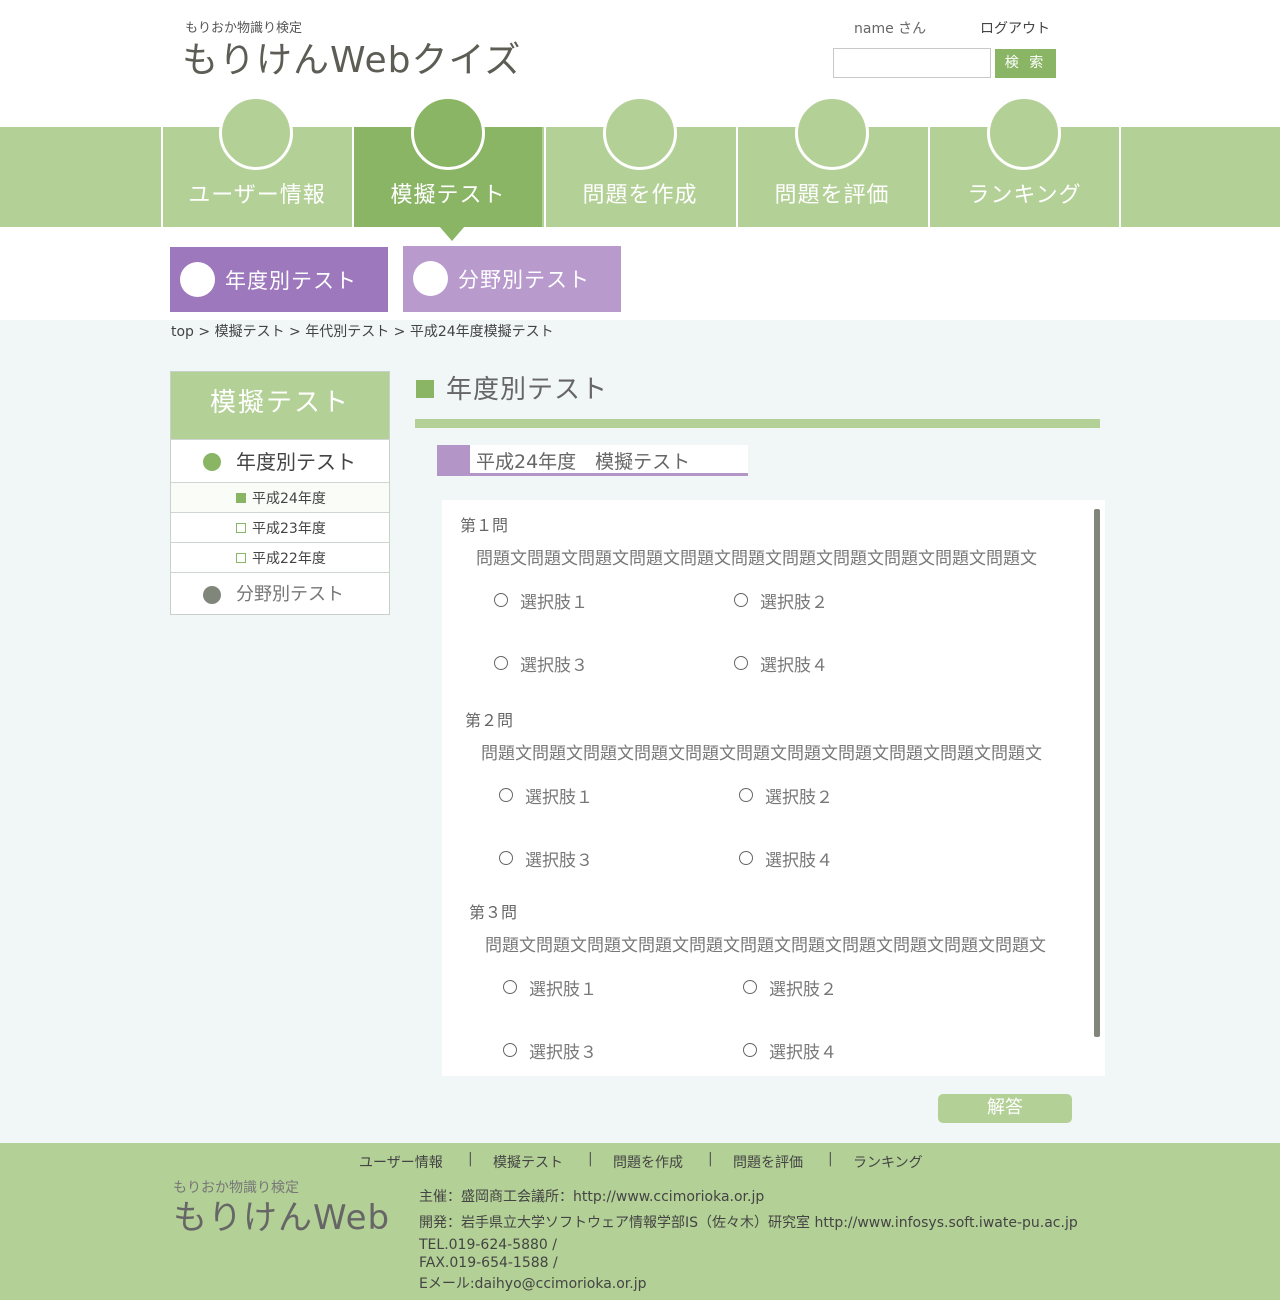 The width and height of the screenshot is (1280, 1300). What do you see at coordinates (241, 498) in the screenshot?
I see `filled-square-icon` at bounding box center [241, 498].